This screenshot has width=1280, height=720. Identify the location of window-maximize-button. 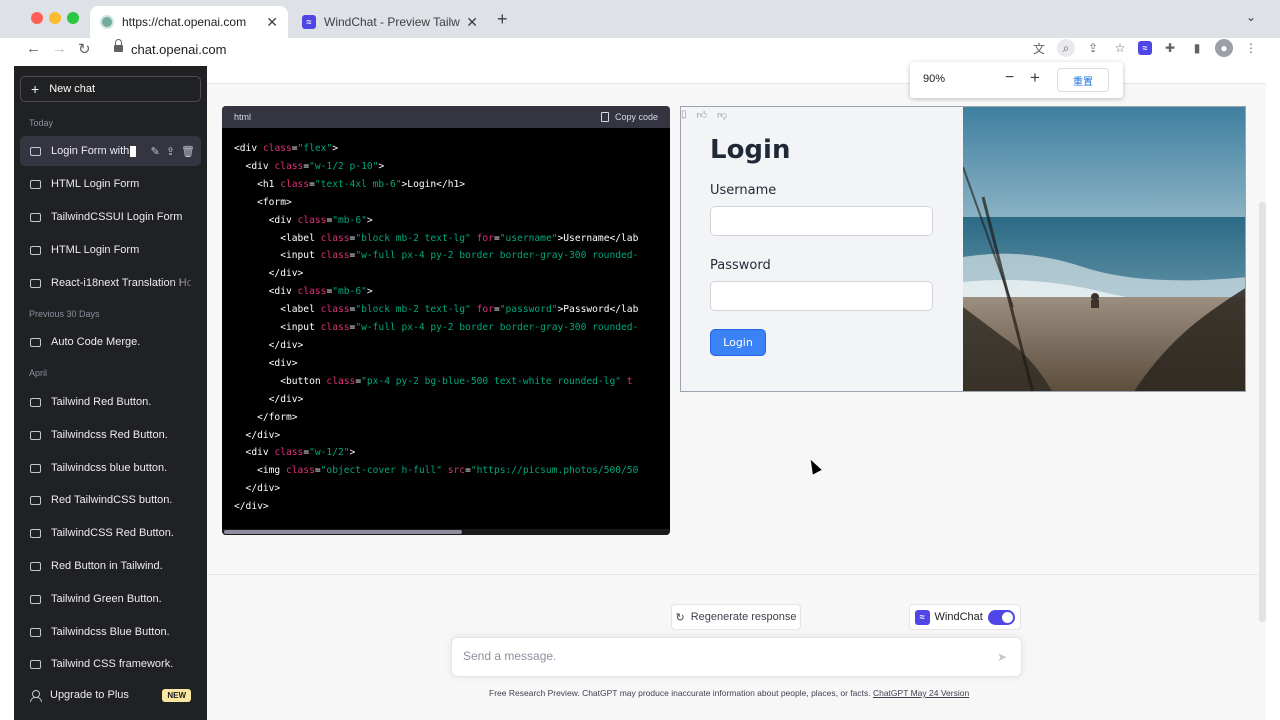
(73, 18).